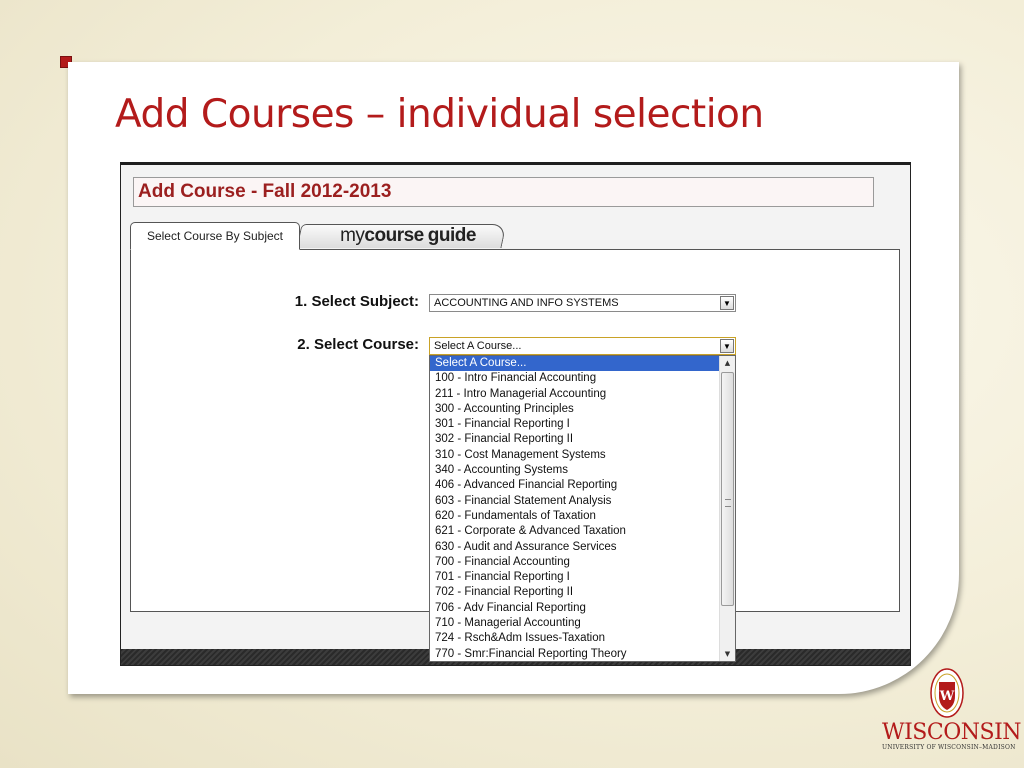  I want to click on course-option: 406 - Advanced Financial Reporting, so click(574, 485).